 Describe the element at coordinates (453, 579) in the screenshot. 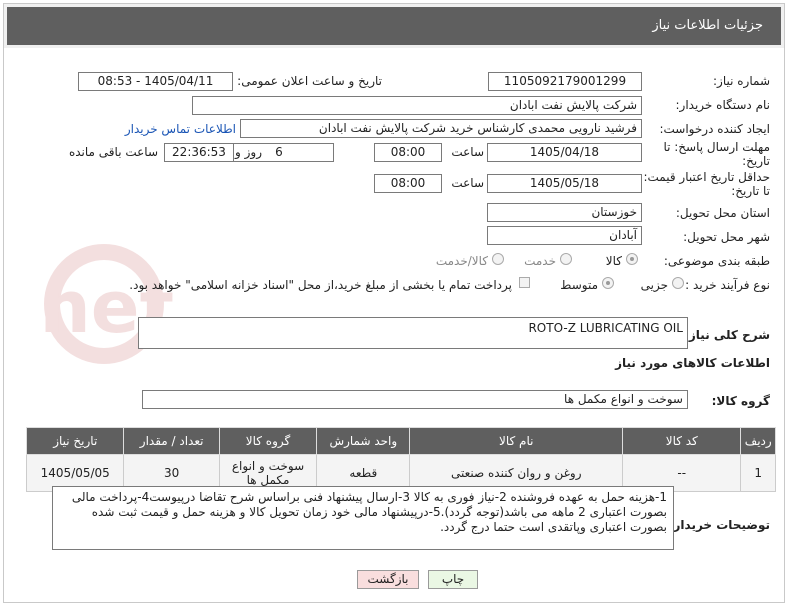

I see `print-button: چاپ` at that location.